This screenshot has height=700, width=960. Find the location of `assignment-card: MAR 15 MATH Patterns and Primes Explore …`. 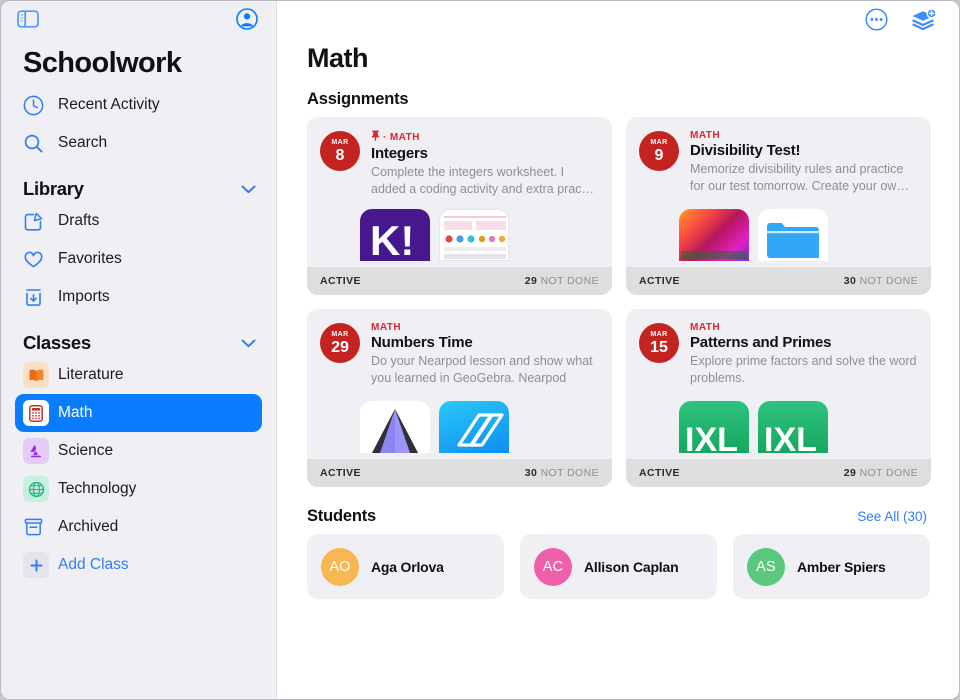

assignment-card: MAR 15 MATH Patterns and Primes Explore … is located at coordinates (778, 398).